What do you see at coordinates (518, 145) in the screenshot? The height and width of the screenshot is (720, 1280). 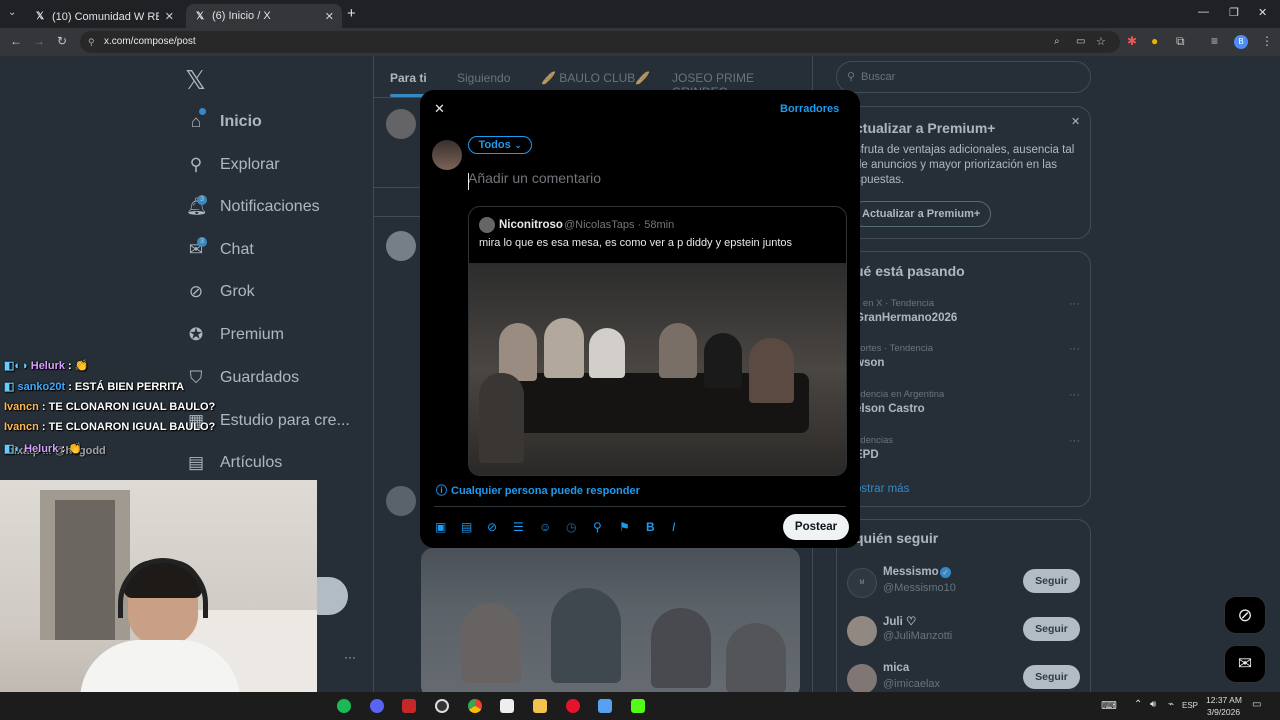 I see `chevron-down-icon: ⌄` at bounding box center [518, 145].